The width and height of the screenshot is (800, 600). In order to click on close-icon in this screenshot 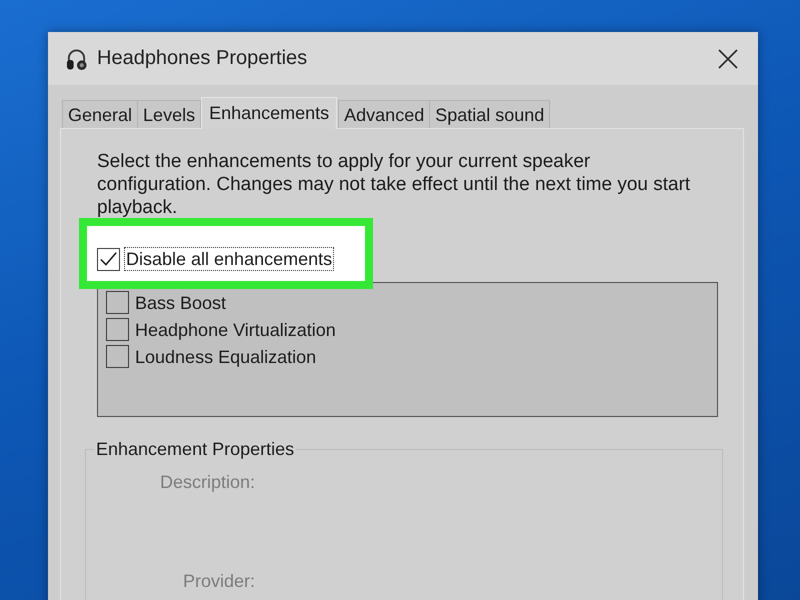, I will do `click(728, 58)`.